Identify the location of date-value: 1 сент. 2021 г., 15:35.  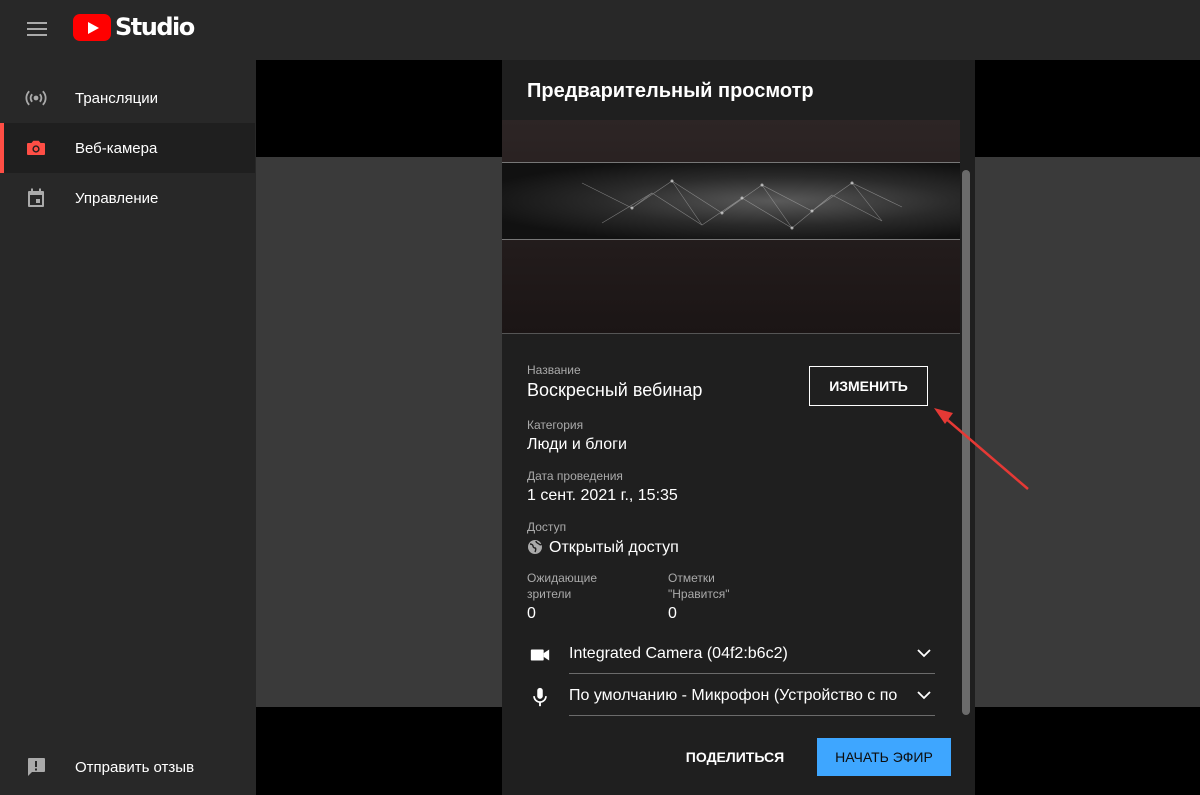
(602, 495).